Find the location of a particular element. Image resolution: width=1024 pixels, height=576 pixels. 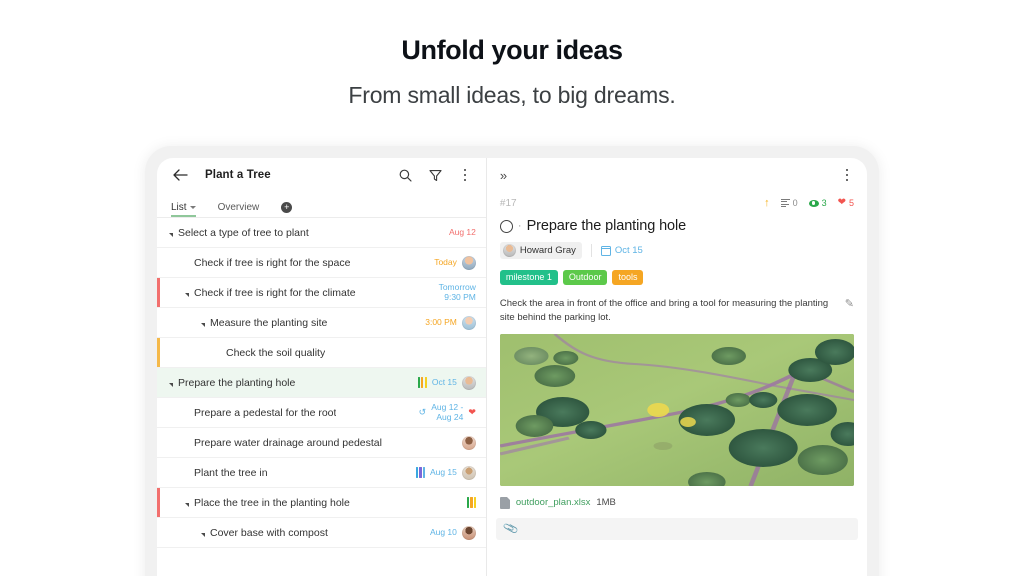

task-row-label: Select a type of tree to plant is located at coordinates (243, 232).